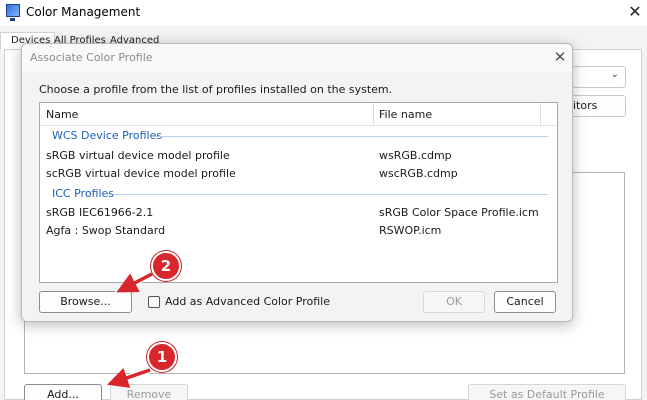  Describe the element at coordinates (134, 282) in the screenshot. I see `arrow-2-browse` at that location.